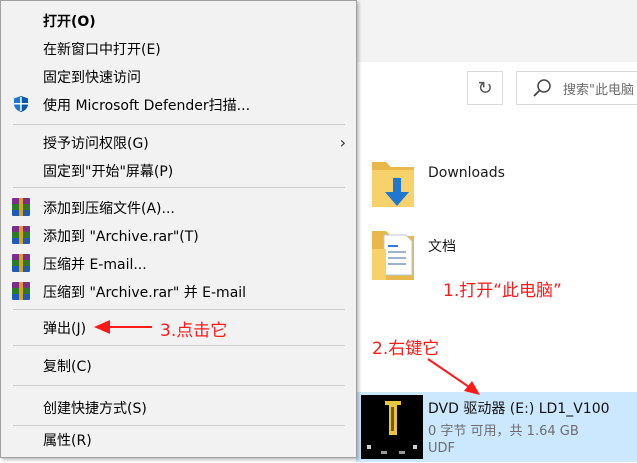  I want to click on drive-filesystem: UDF, so click(442, 448).